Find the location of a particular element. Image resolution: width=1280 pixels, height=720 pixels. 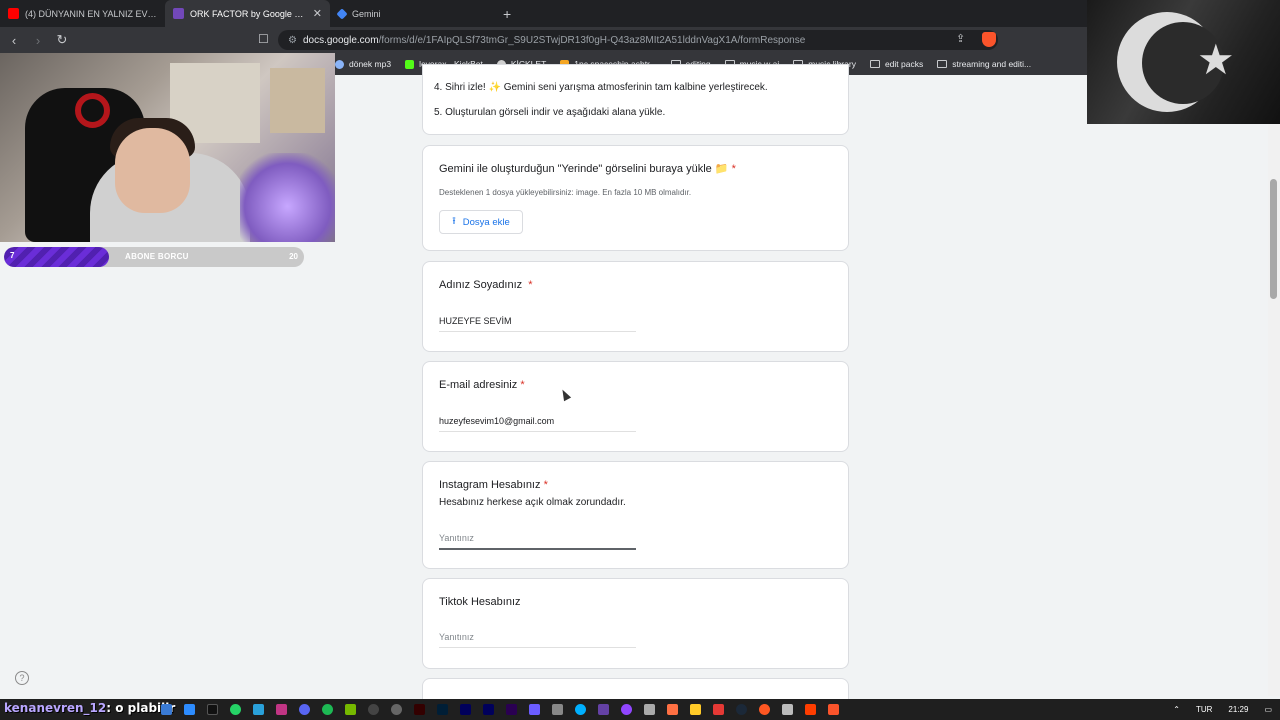

turkish-flag-overlay: ★ is located at coordinates (1183, 62).